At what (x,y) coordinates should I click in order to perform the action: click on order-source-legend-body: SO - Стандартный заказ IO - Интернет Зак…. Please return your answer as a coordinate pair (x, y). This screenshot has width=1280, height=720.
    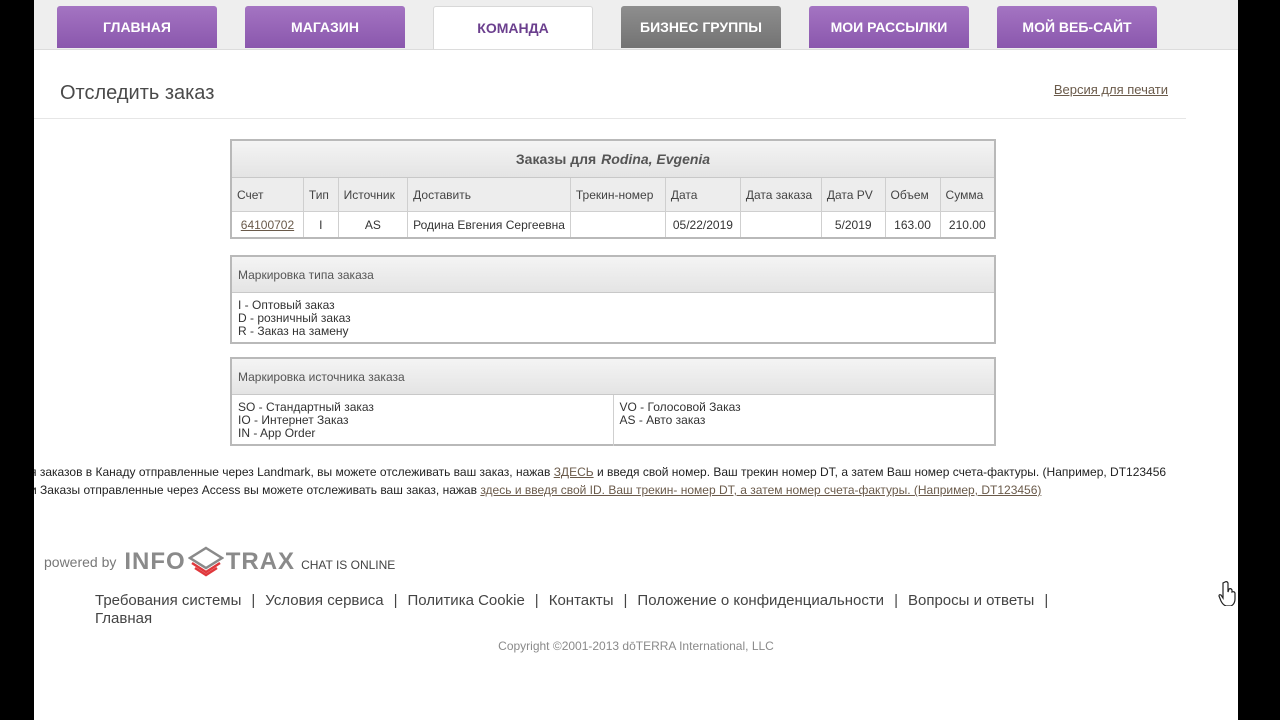
    Looking at the image, I should click on (613, 420).